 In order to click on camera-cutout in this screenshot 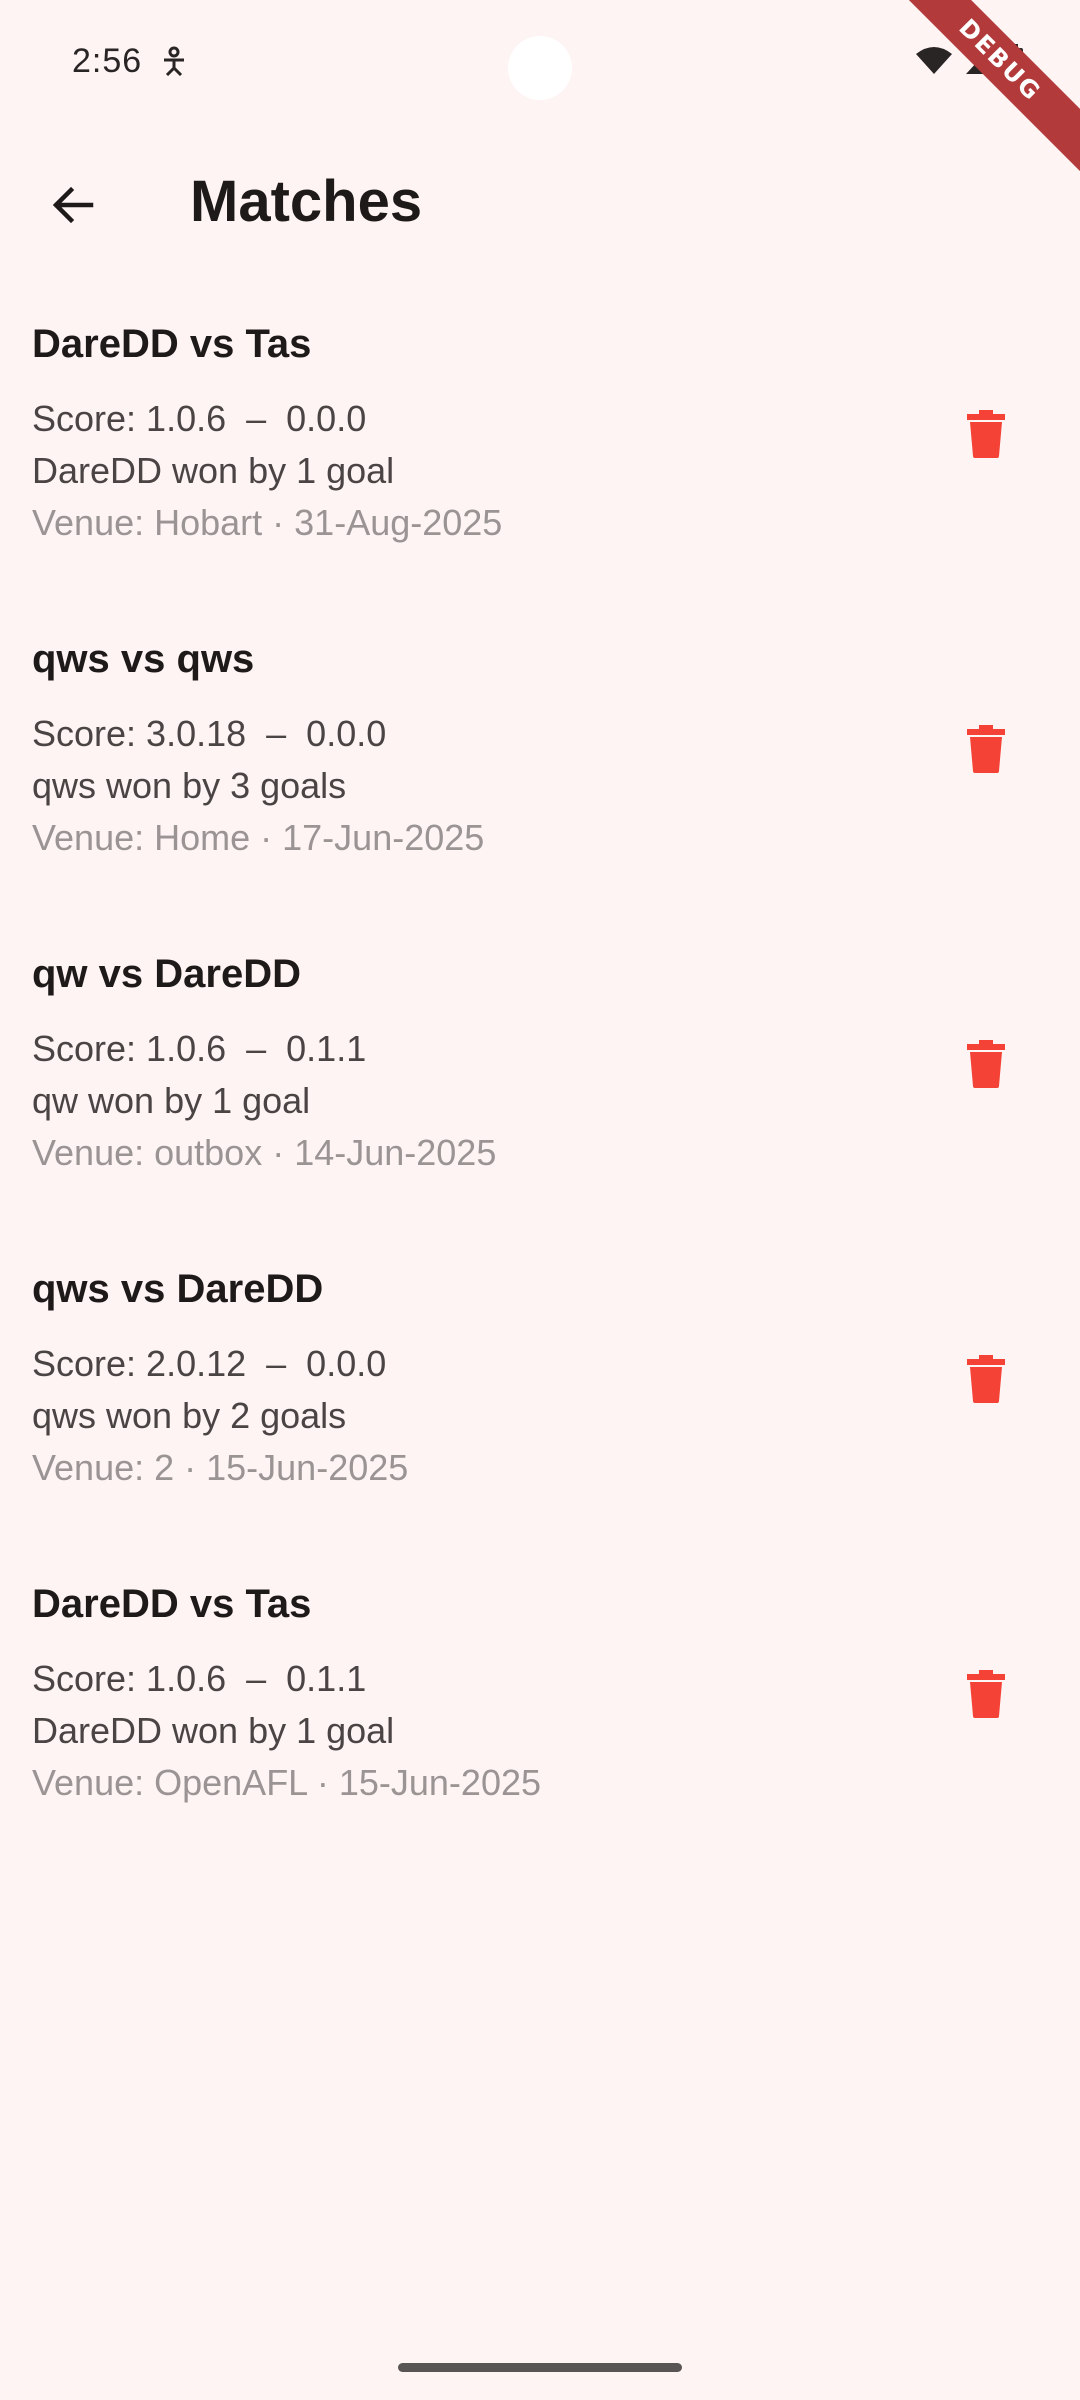, I will do `click(540, 68)`.